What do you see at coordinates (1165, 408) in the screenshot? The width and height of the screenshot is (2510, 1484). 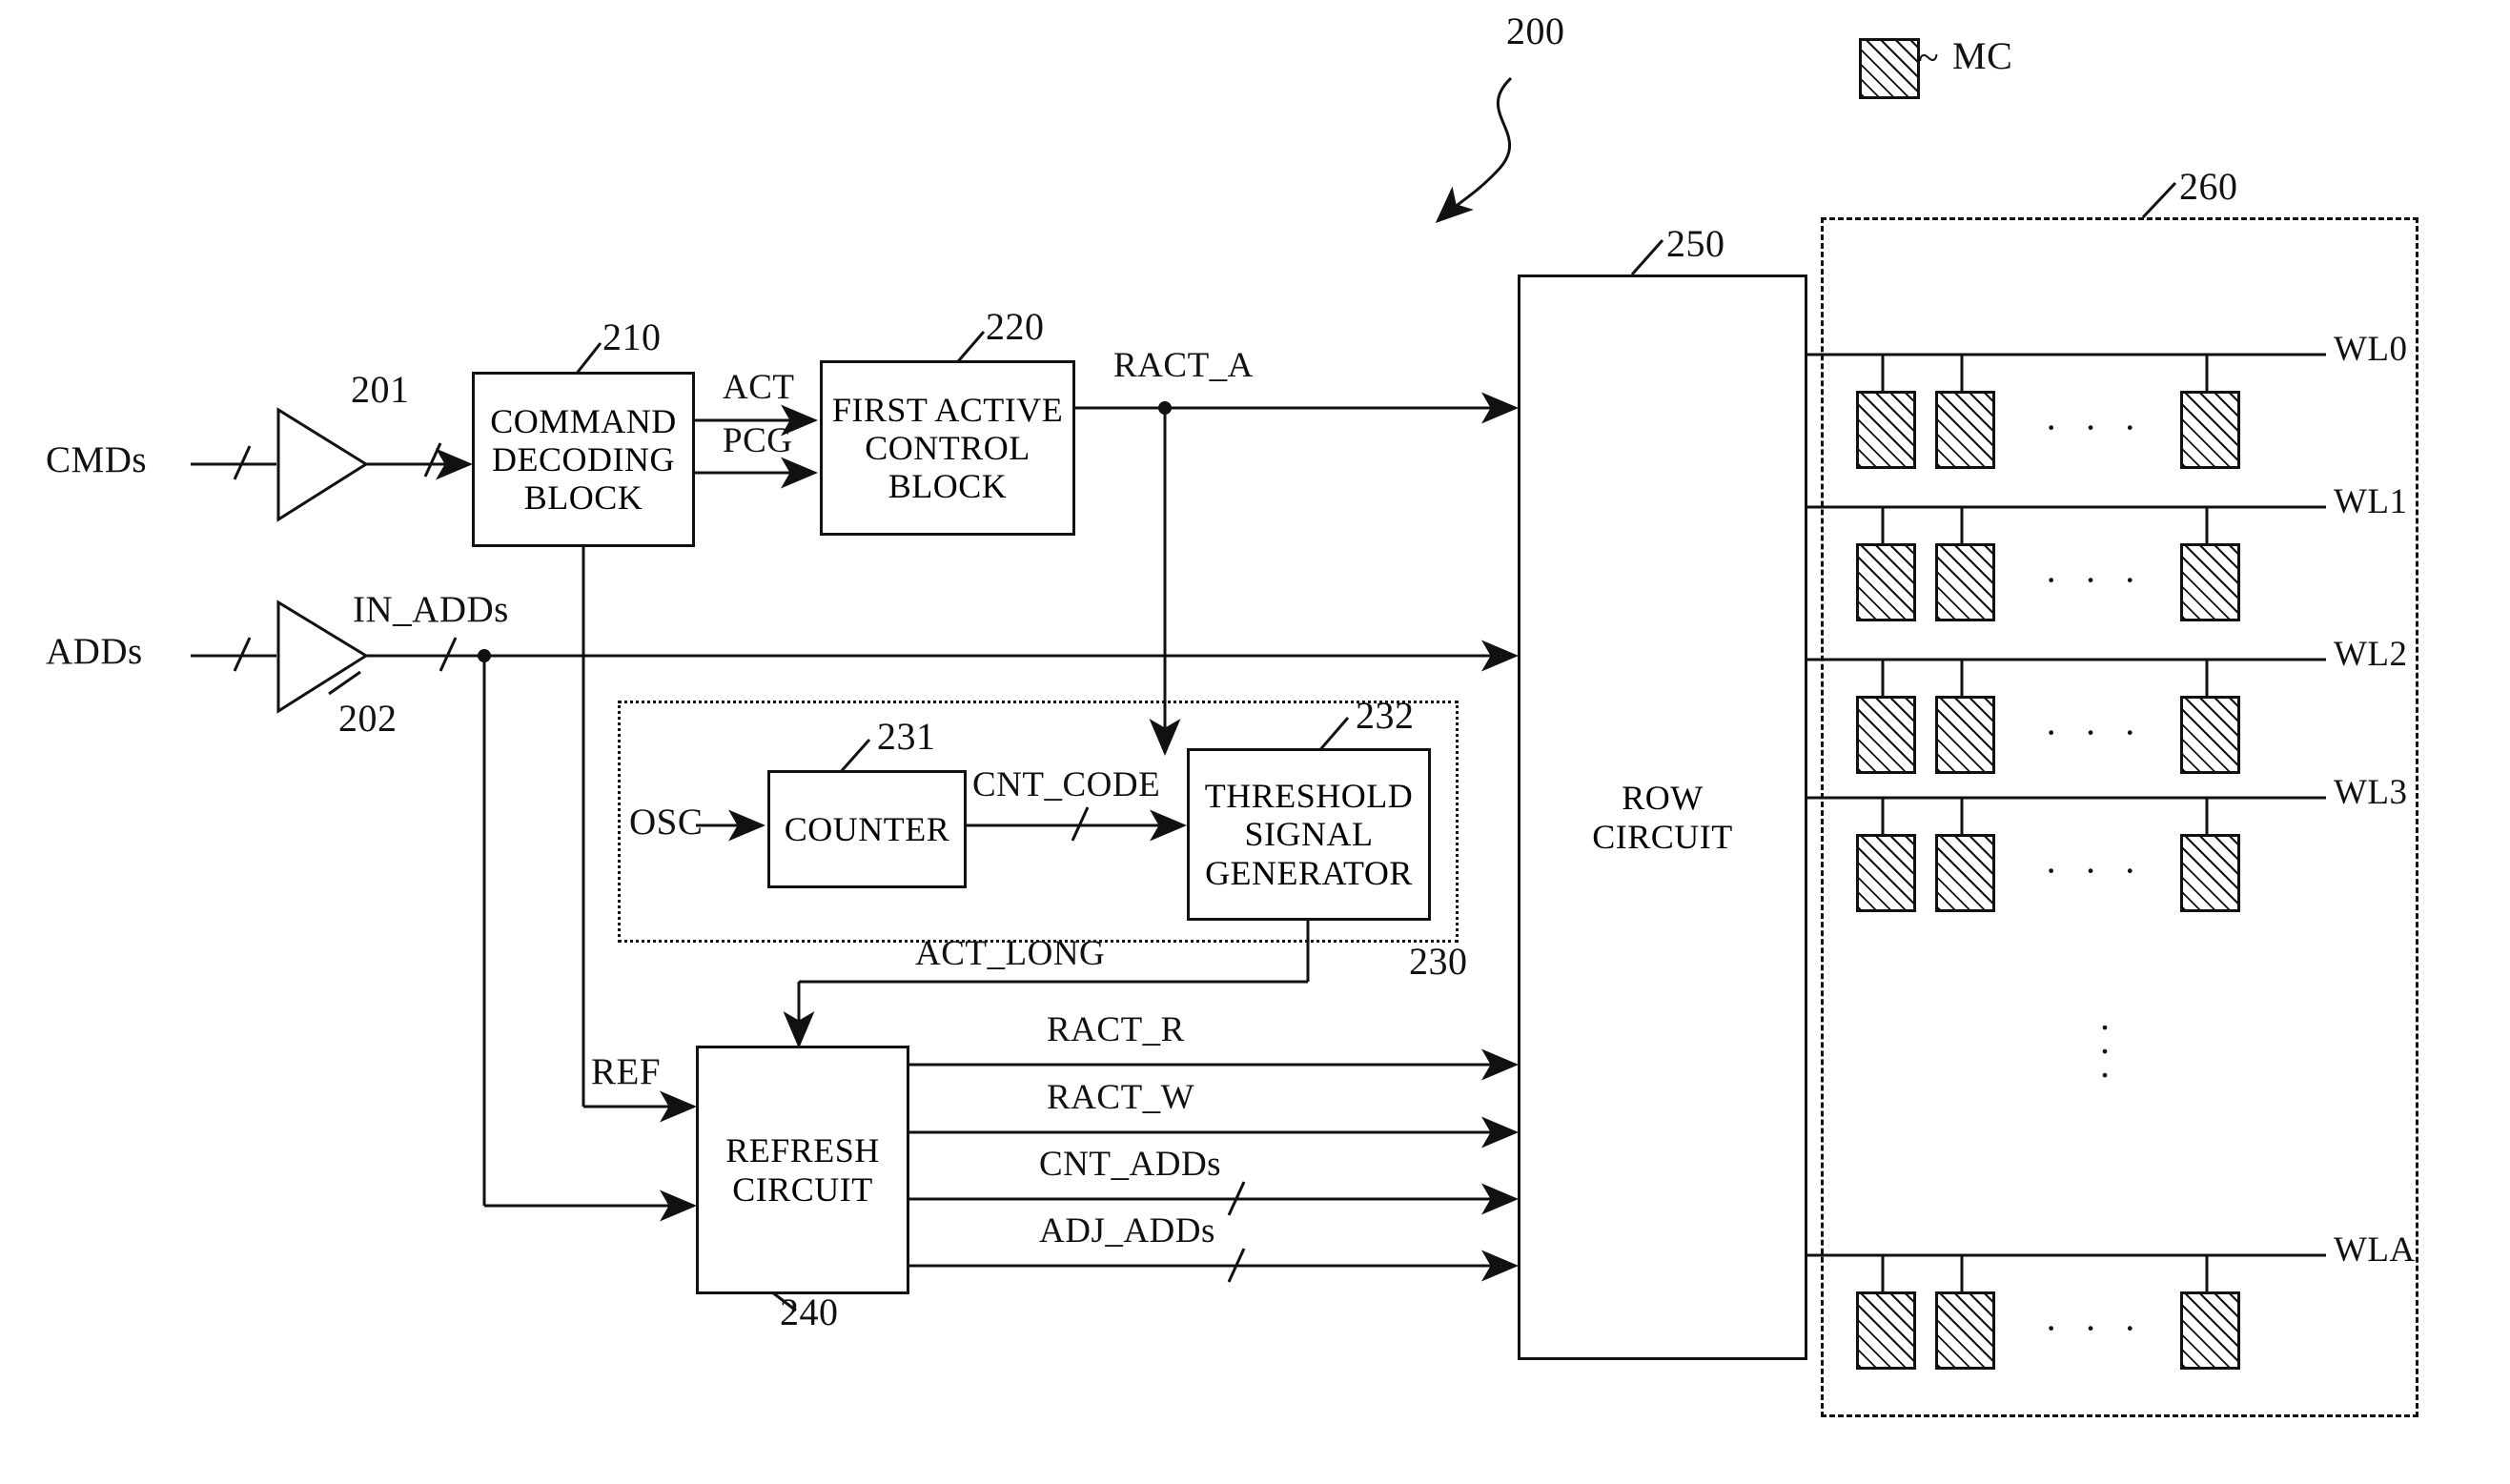 I see `ract-a-junction-dot` at bounding box center [1165, 408].